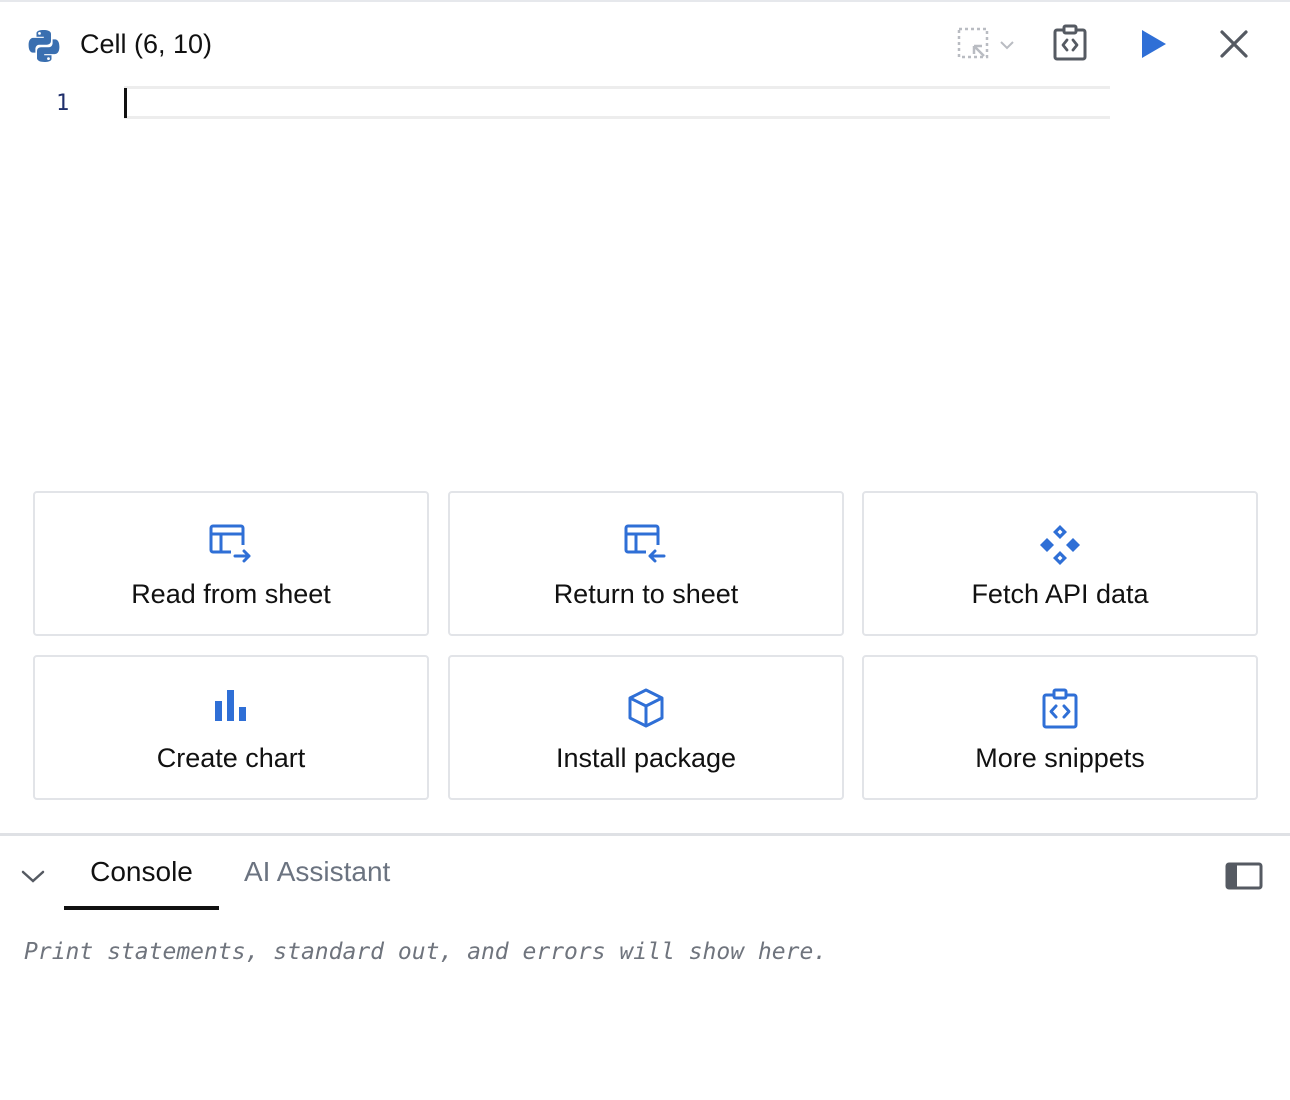 This screenshot has height=1100, width=1290. What do you see at coordinates (987, 46) in the screenshot?
I see `cell-selection-button` at bounding box center [987, 46].